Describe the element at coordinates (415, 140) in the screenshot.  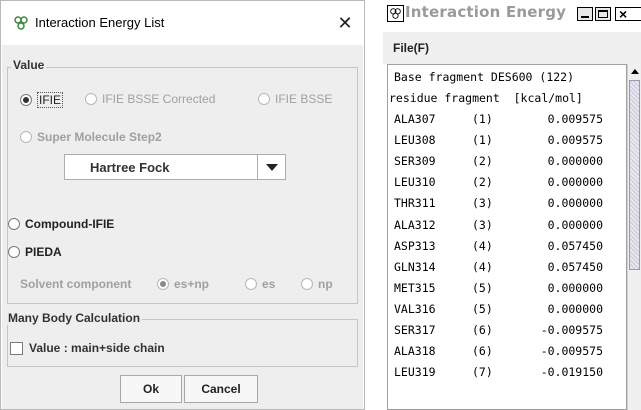
I see `residue-cell: LEU308` at that location.